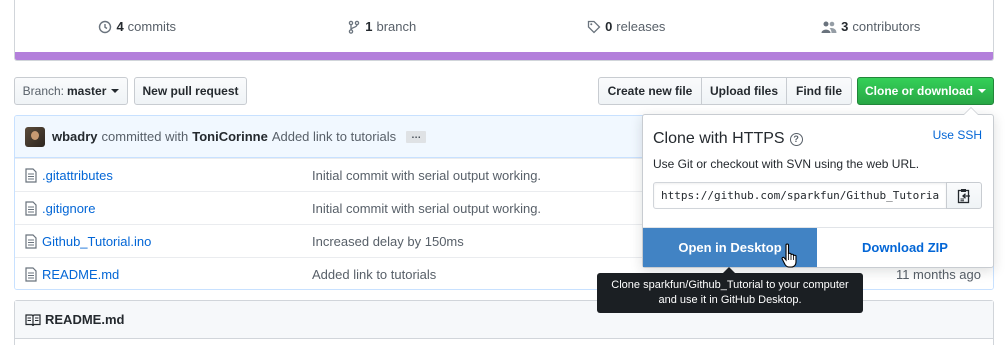  I want to click on file-actions-group: Create new file Upload files Find file, so click(725, 91).